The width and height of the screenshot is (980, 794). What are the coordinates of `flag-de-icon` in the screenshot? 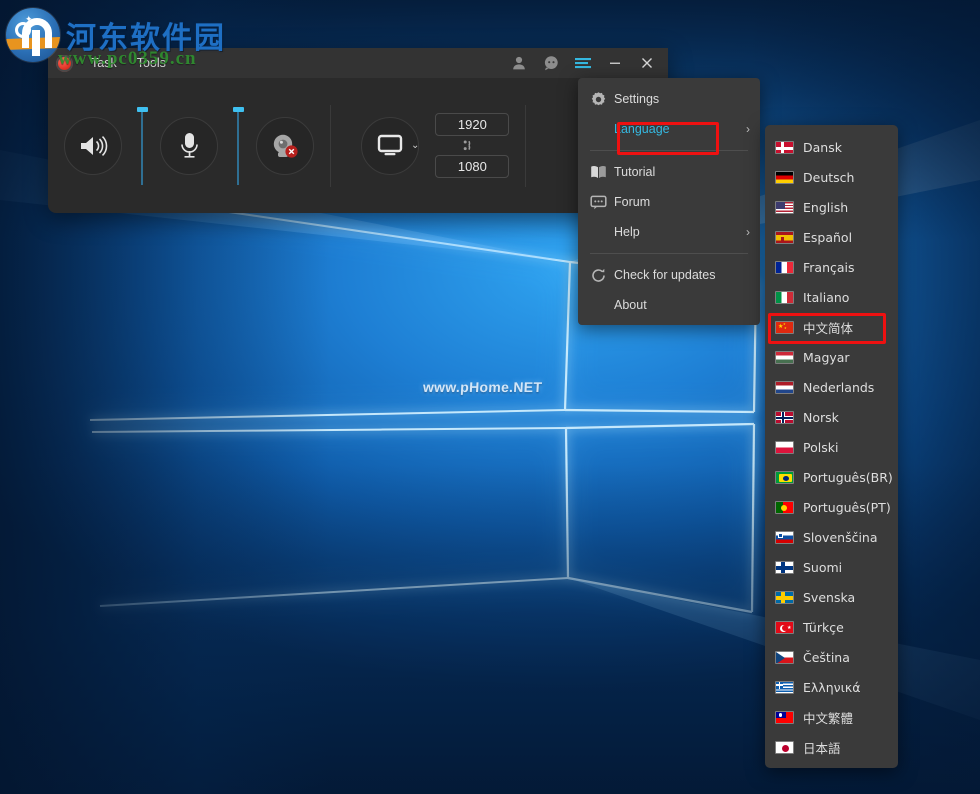 It's located at (784, 177).